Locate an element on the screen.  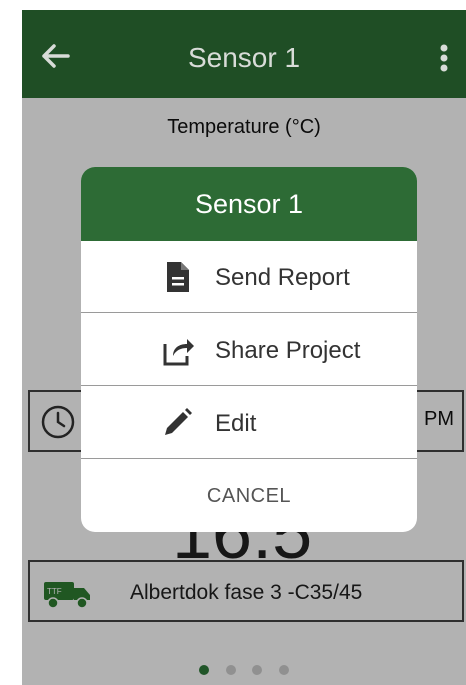
share-project-label: Share Project is located at coordinates (288, 350).